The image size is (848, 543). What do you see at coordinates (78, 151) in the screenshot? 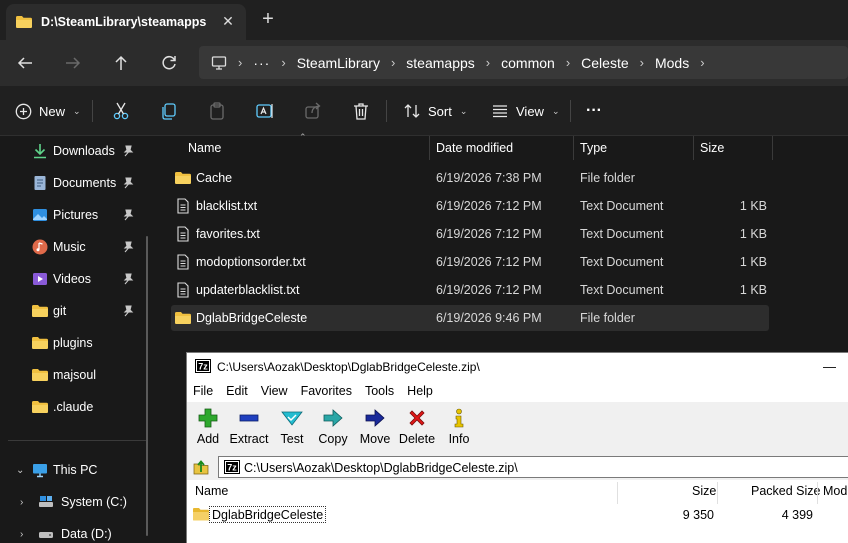
I see `nav-item-downloads: Downloads` at bounding box center [78, 151].